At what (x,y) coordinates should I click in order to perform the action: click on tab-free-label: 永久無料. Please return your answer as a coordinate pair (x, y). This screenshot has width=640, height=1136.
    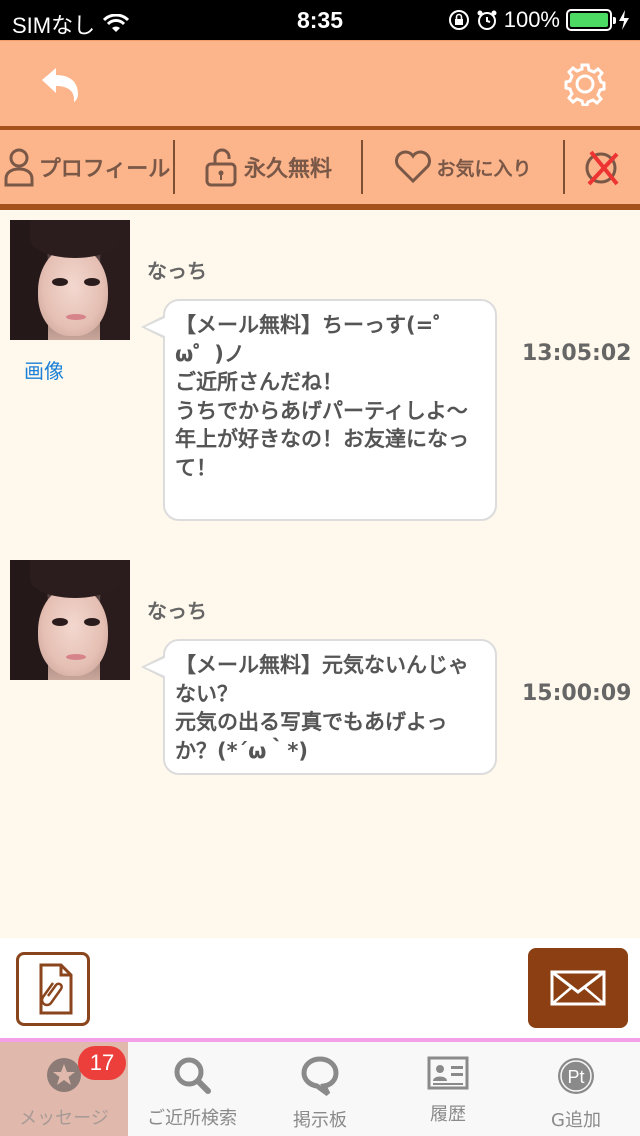
    Looking at the image, I should click on (287, 169).